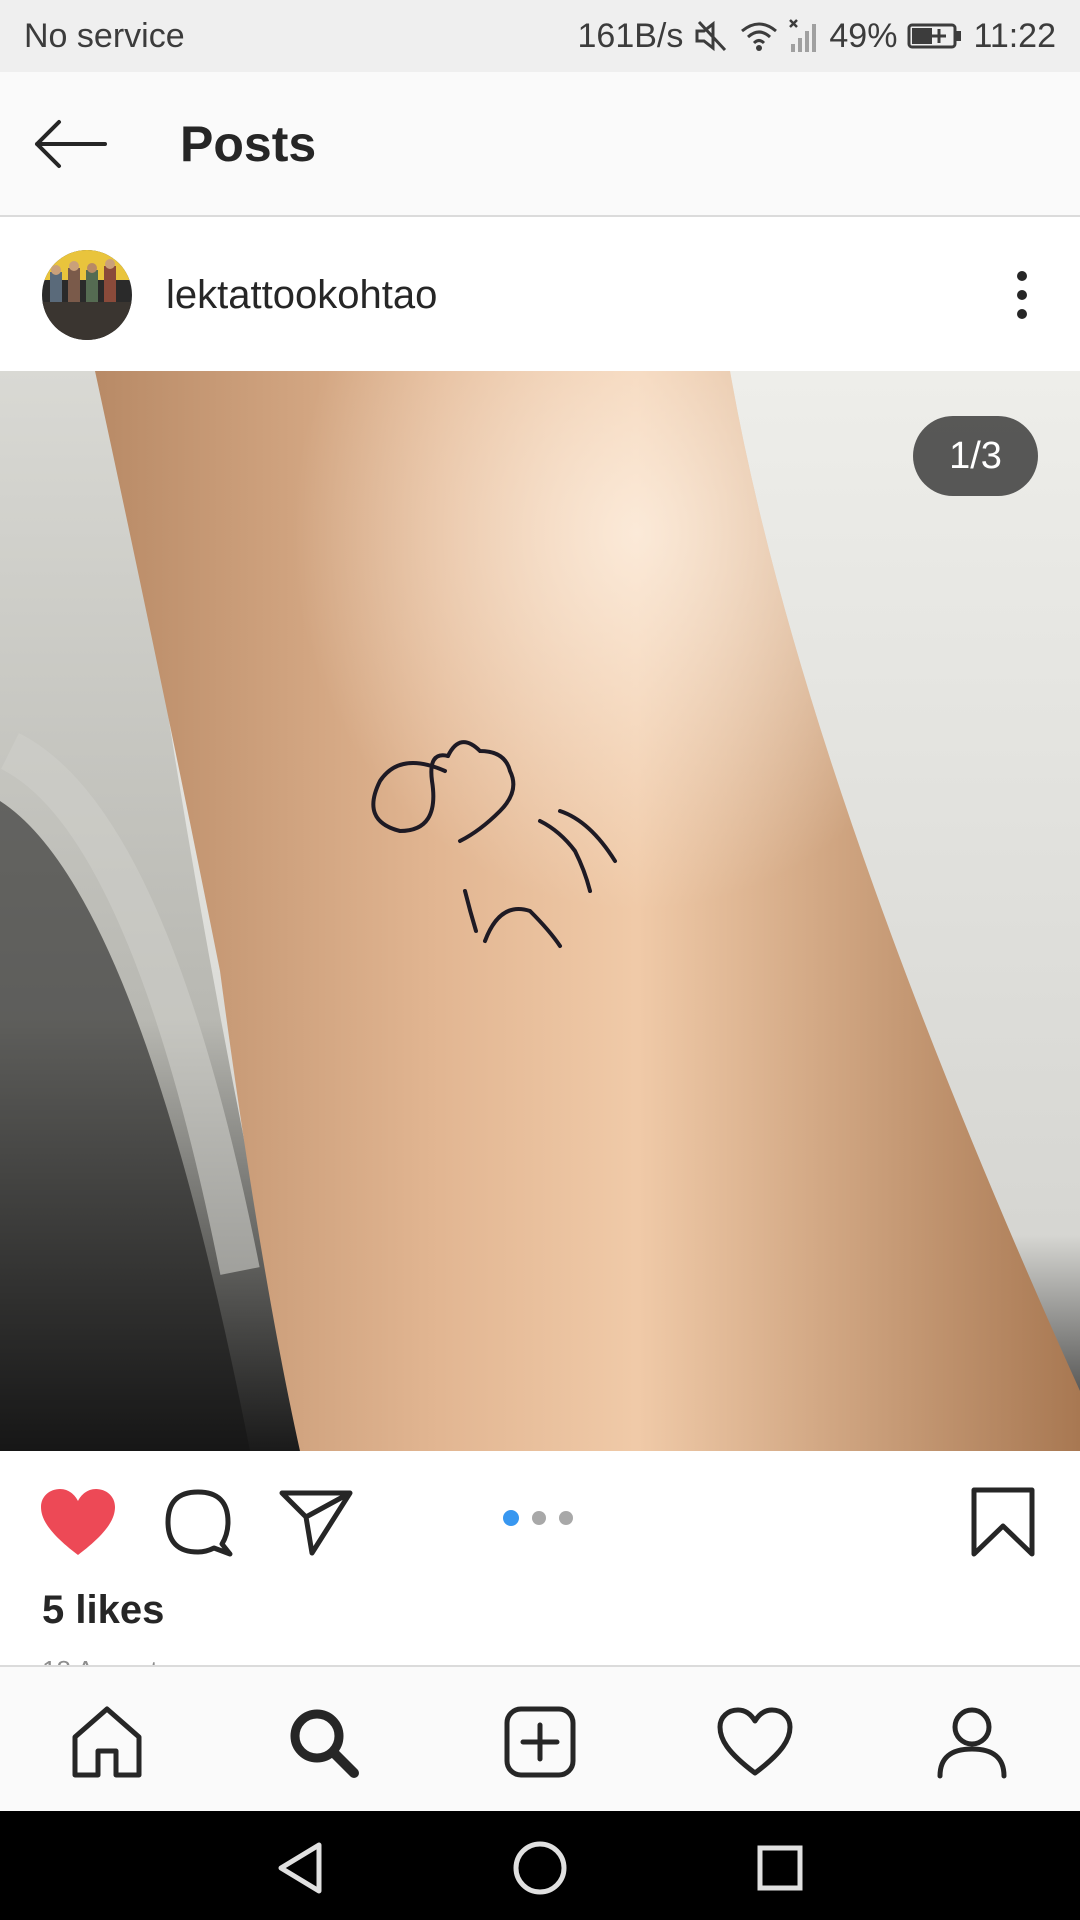 This screenshot has height=1920, width=1080. What do you see at coordinates (248, 143) in the screenshot?
I see `page-title: Posts` at bounding box center [248, 143].